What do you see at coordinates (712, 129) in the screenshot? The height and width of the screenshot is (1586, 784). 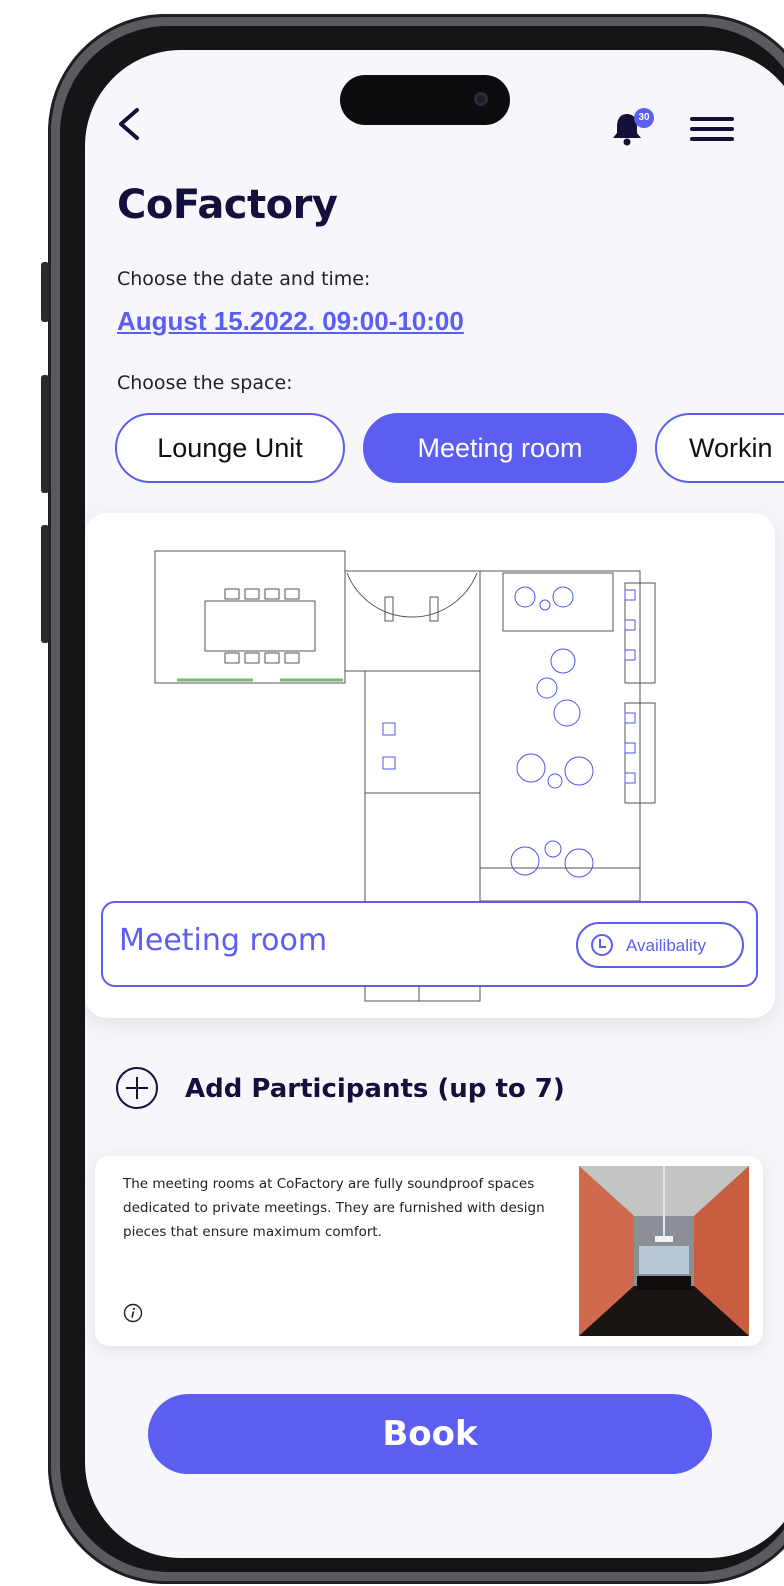 I see `hamburger-menu-icon` at bounding box center [712, 129].